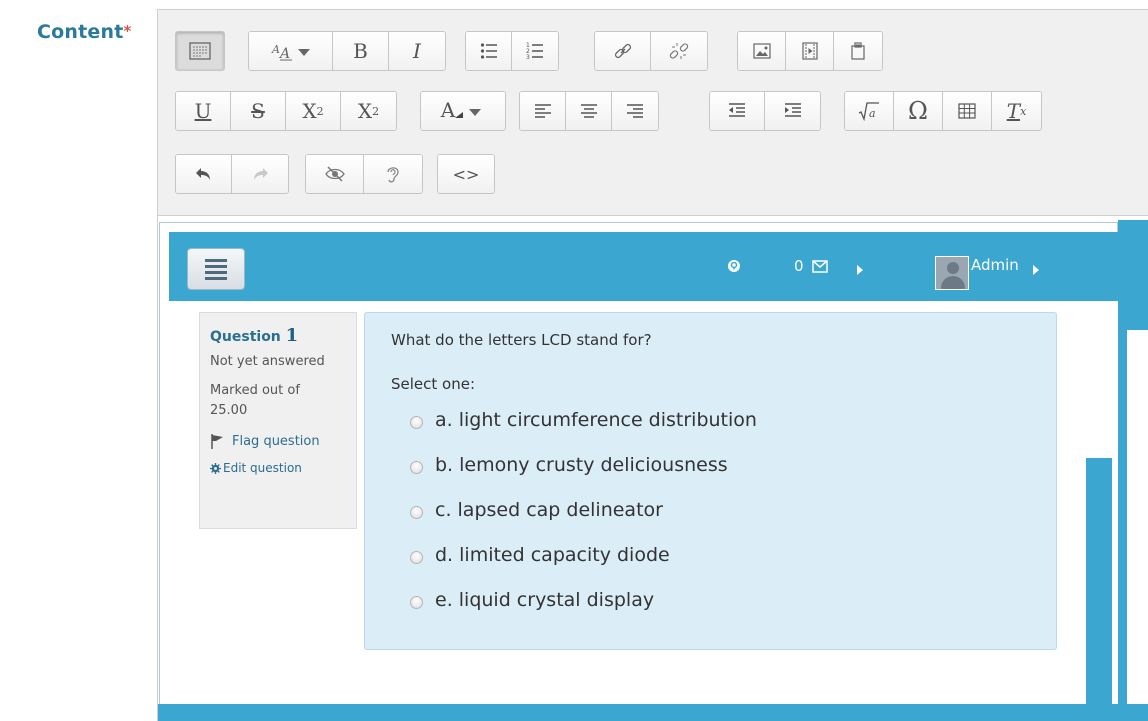 The image size is (1148, 721). What do you see at coordinates (952, 273) in the screenshot?
I see `user-avatar` at bounding box center [952, 273].